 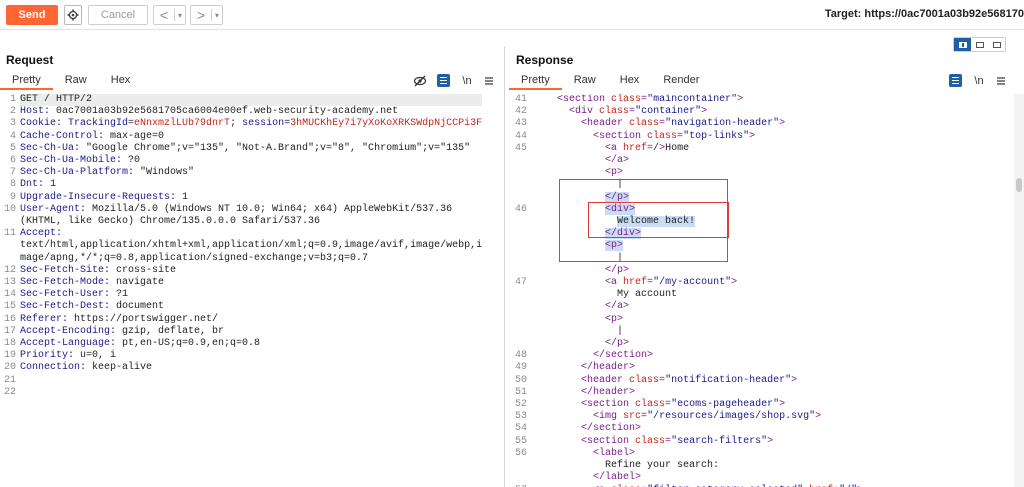 I want to click on forward-button: >, so click(x=201, y=15).